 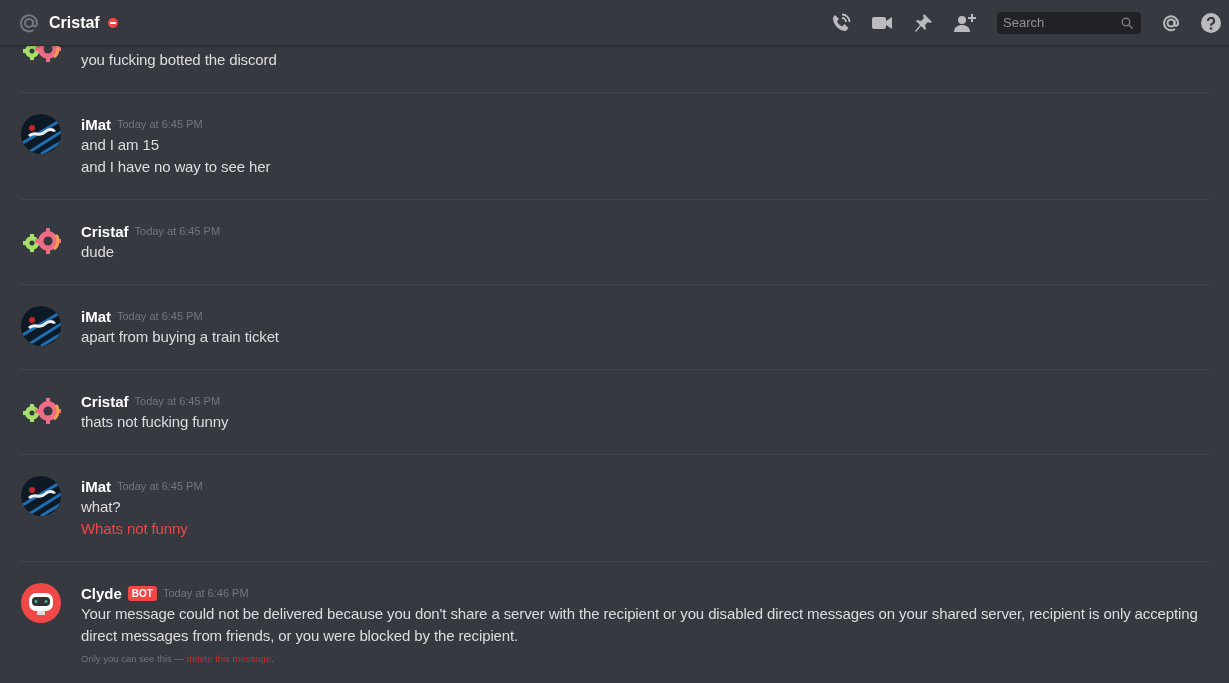 I want to click on message-text: dude, so click(x=98, y=252).